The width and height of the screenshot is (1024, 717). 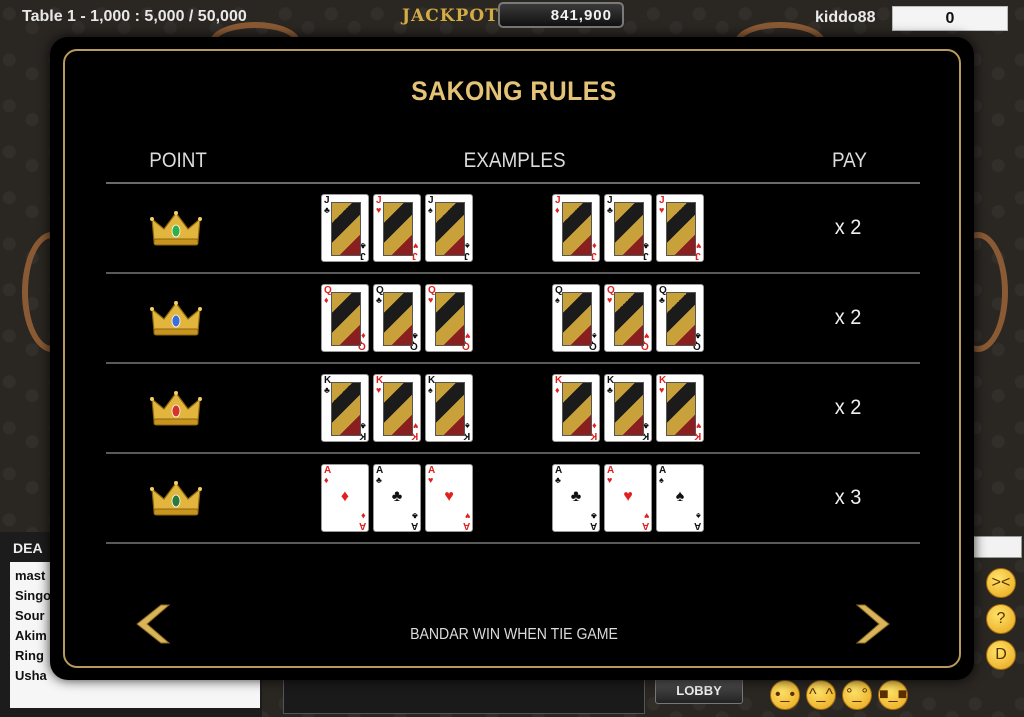 I want to click on table-info: Table 1 - 1,000 : 5,000 / 50,000, so click(x=134, y=16).